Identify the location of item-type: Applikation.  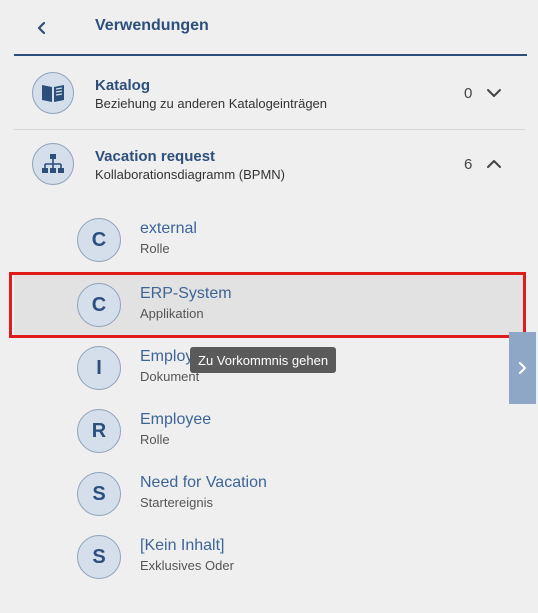
(172, 313).